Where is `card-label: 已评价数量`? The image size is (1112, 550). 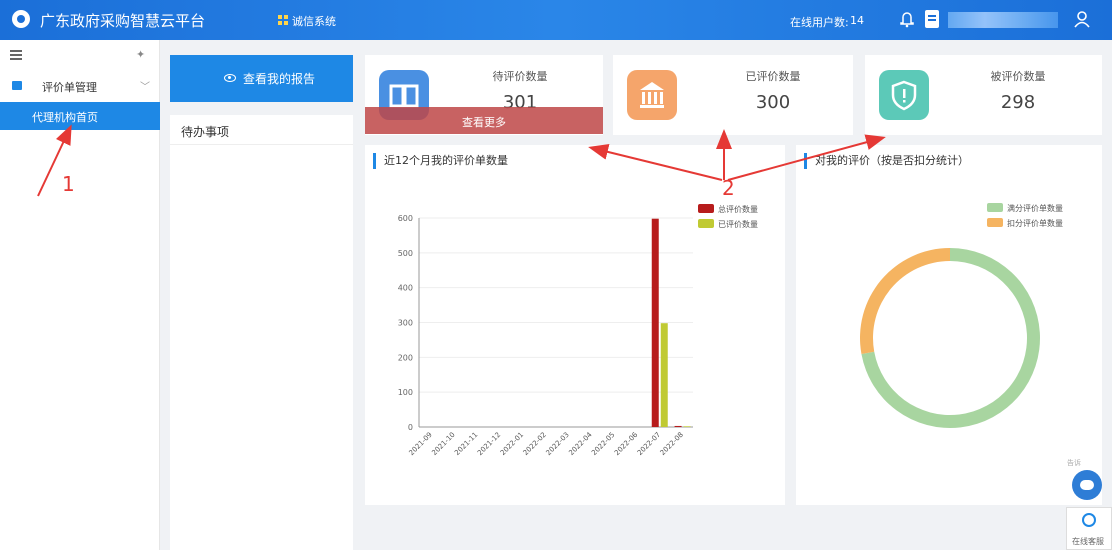 card-label: 已评价数量 is located at coordinates (773, 76).